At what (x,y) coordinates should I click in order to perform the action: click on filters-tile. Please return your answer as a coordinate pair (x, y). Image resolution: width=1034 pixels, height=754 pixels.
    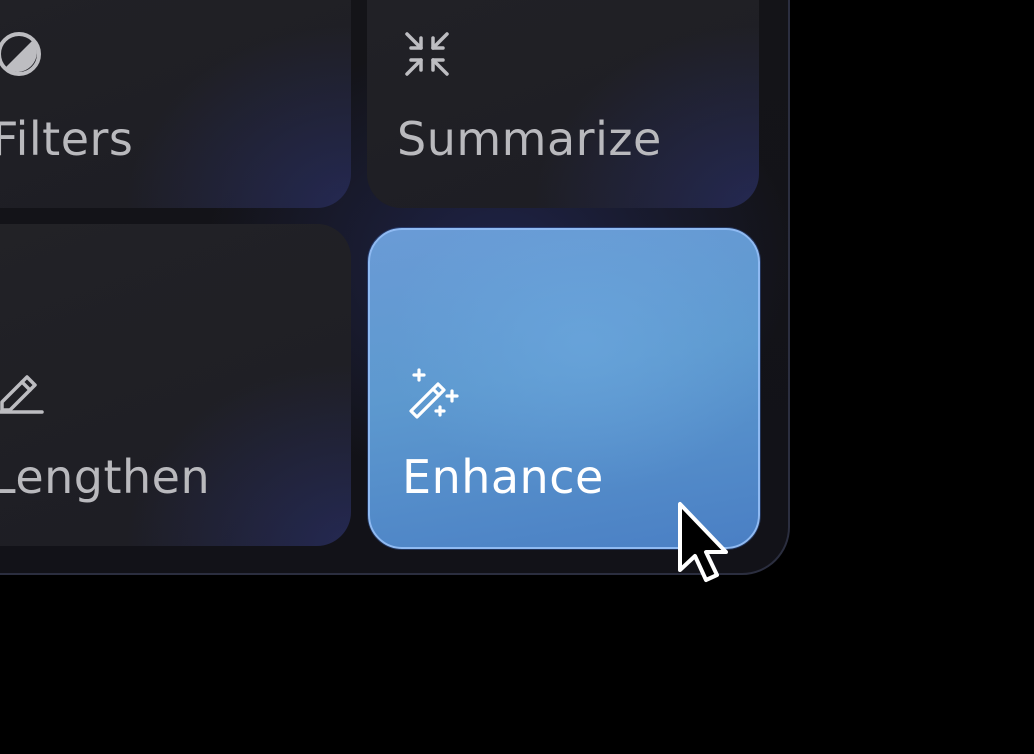
    Looking at the image, I should click on (175, 104).